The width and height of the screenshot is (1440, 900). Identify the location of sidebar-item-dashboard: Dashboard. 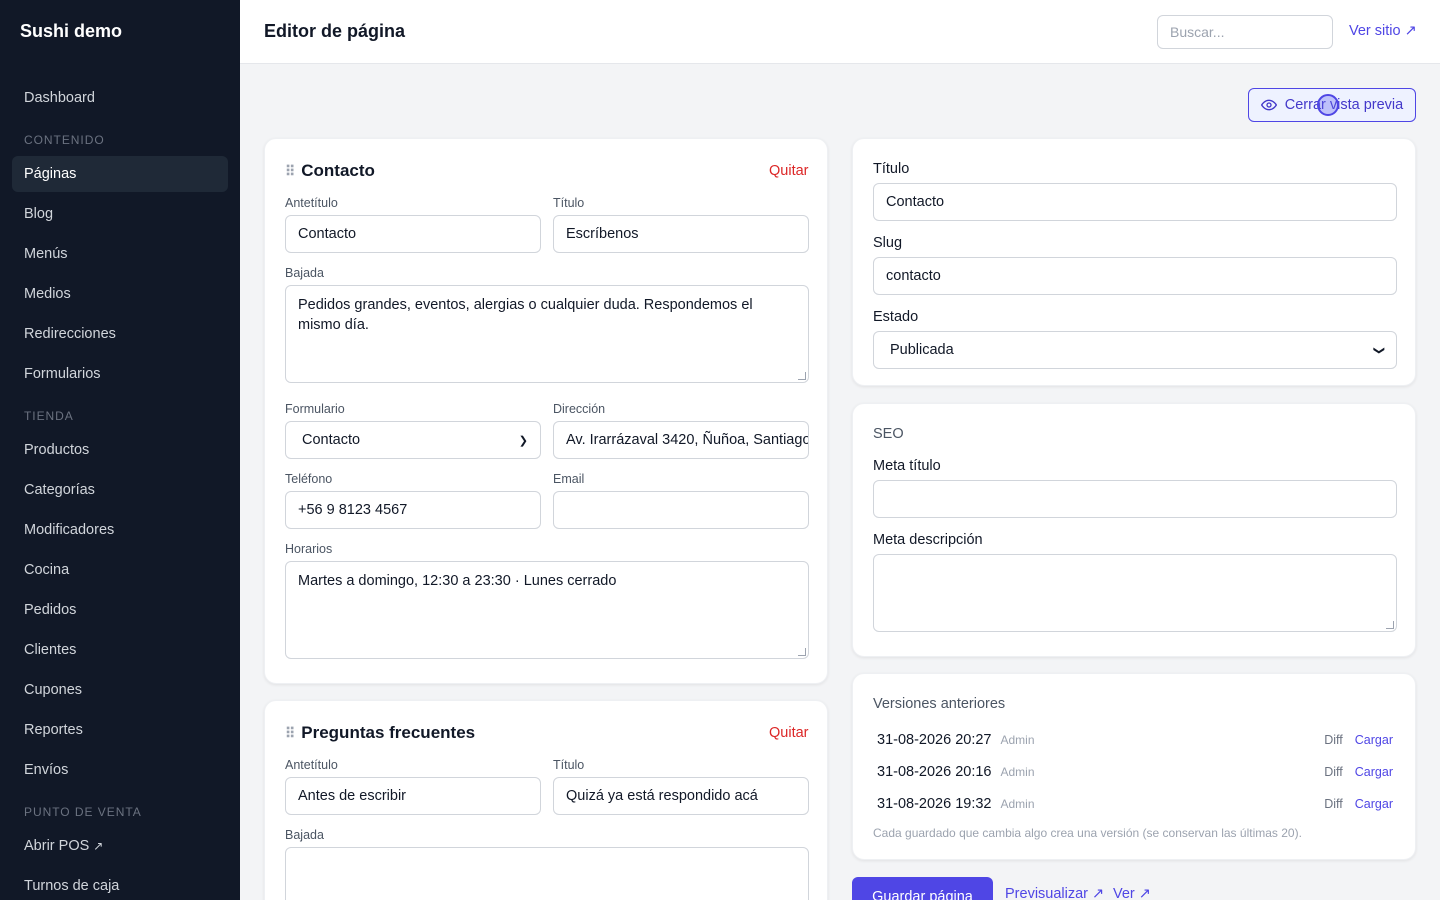
(120, 98).